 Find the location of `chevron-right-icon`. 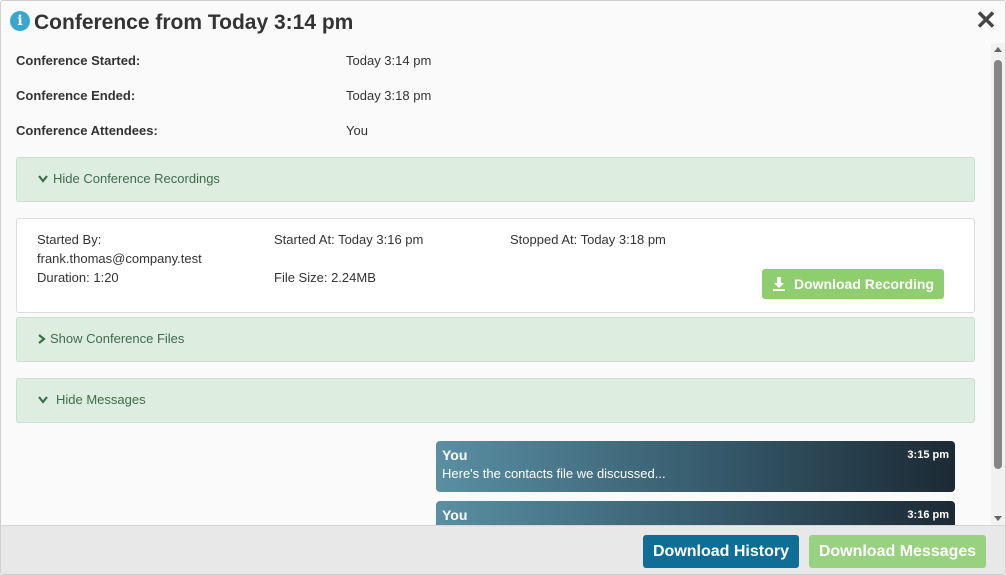

chevron-right-icon is located at coordinates (42, 339).